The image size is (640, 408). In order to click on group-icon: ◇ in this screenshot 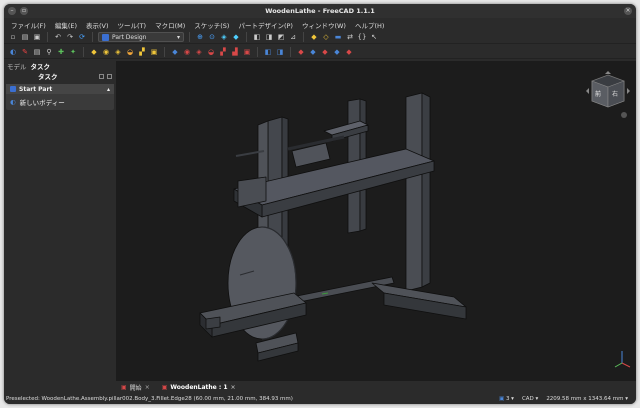, I will do `click(326, 37)`.